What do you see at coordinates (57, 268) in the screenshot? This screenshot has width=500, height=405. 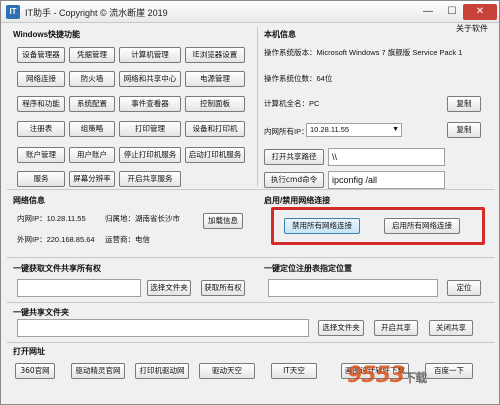 I see `share-perm-title: 一键获取文件共享所有权` at bounding box center [57, 268].